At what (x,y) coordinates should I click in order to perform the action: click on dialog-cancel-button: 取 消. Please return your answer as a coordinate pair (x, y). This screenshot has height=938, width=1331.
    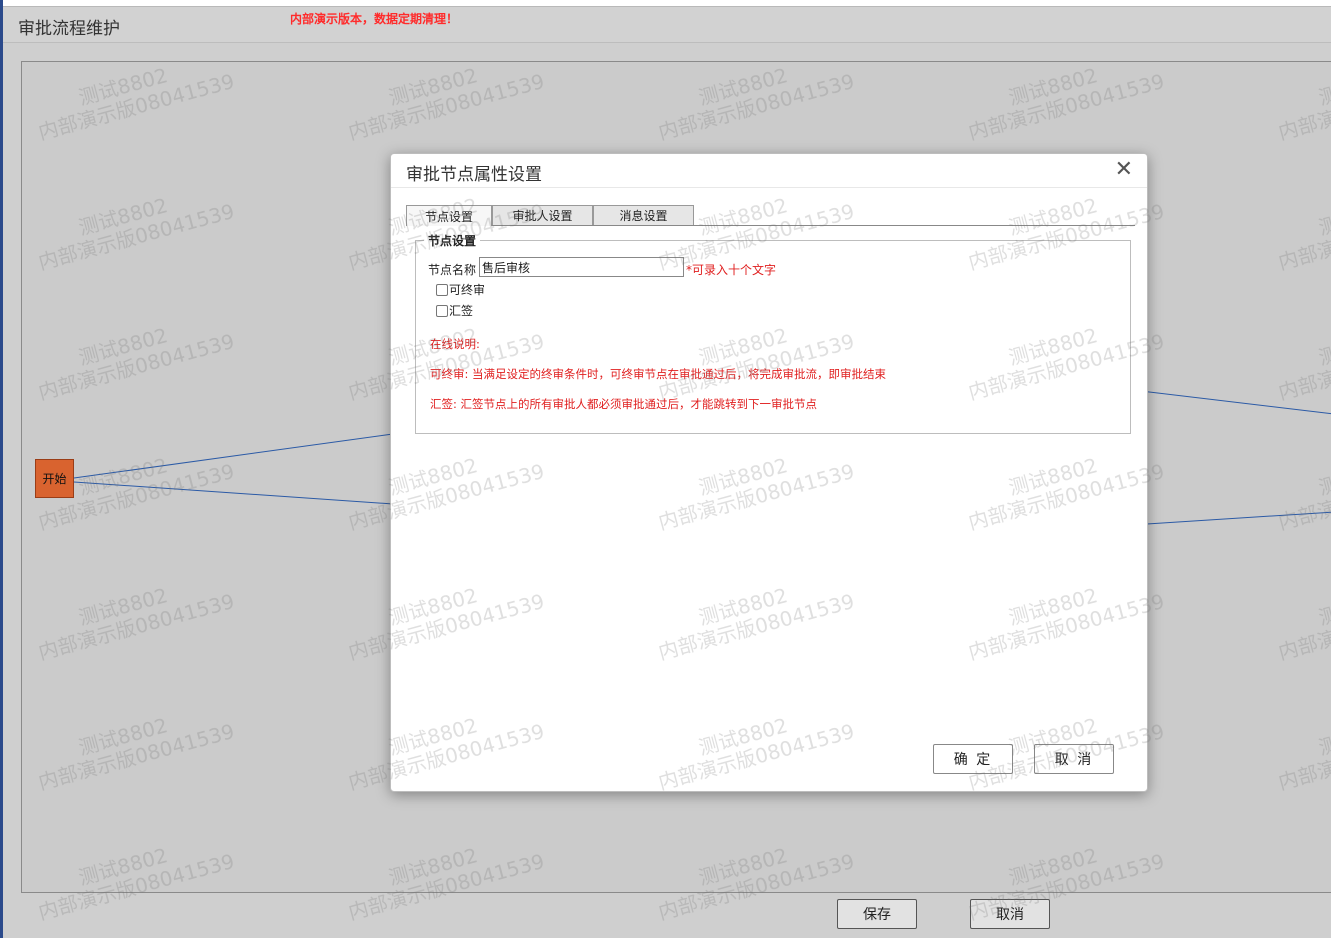
    Looking at the image, I should click on (1074, 759).